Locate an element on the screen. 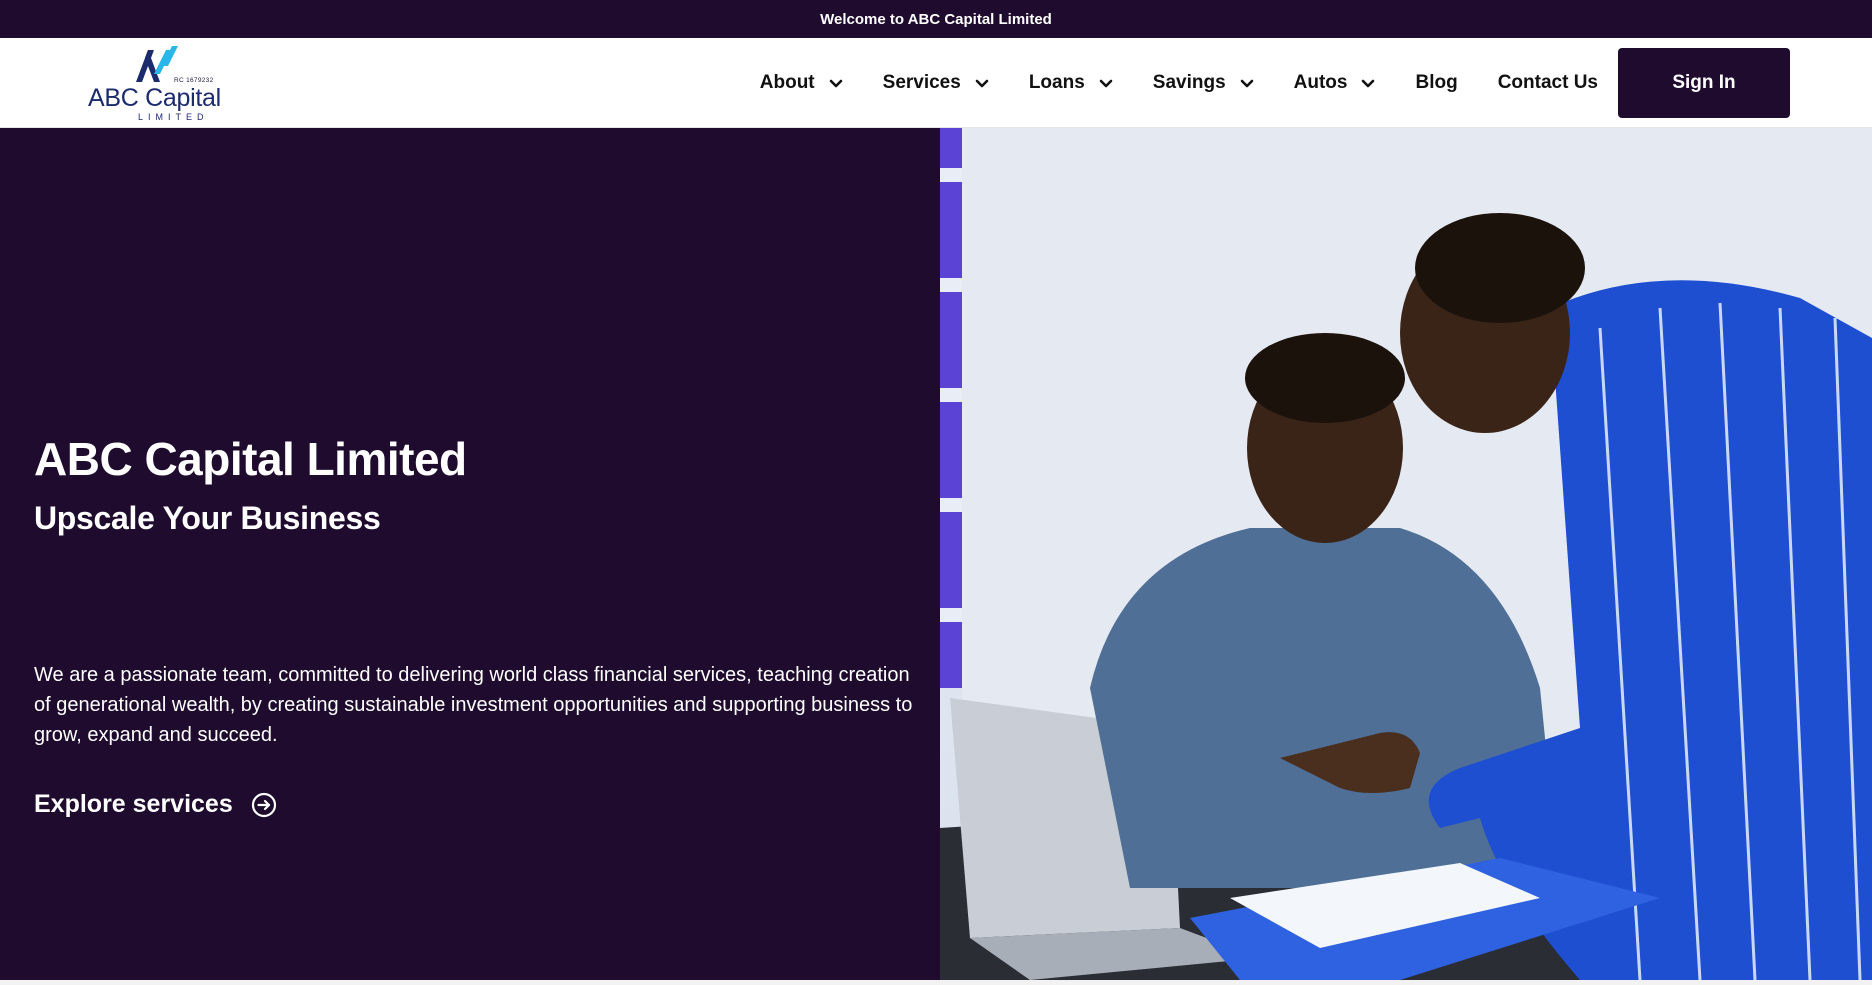 This screenshot has width=1872, height=985. hero-subtitle: Upscale Your Business is located at coordinates (207, 518).